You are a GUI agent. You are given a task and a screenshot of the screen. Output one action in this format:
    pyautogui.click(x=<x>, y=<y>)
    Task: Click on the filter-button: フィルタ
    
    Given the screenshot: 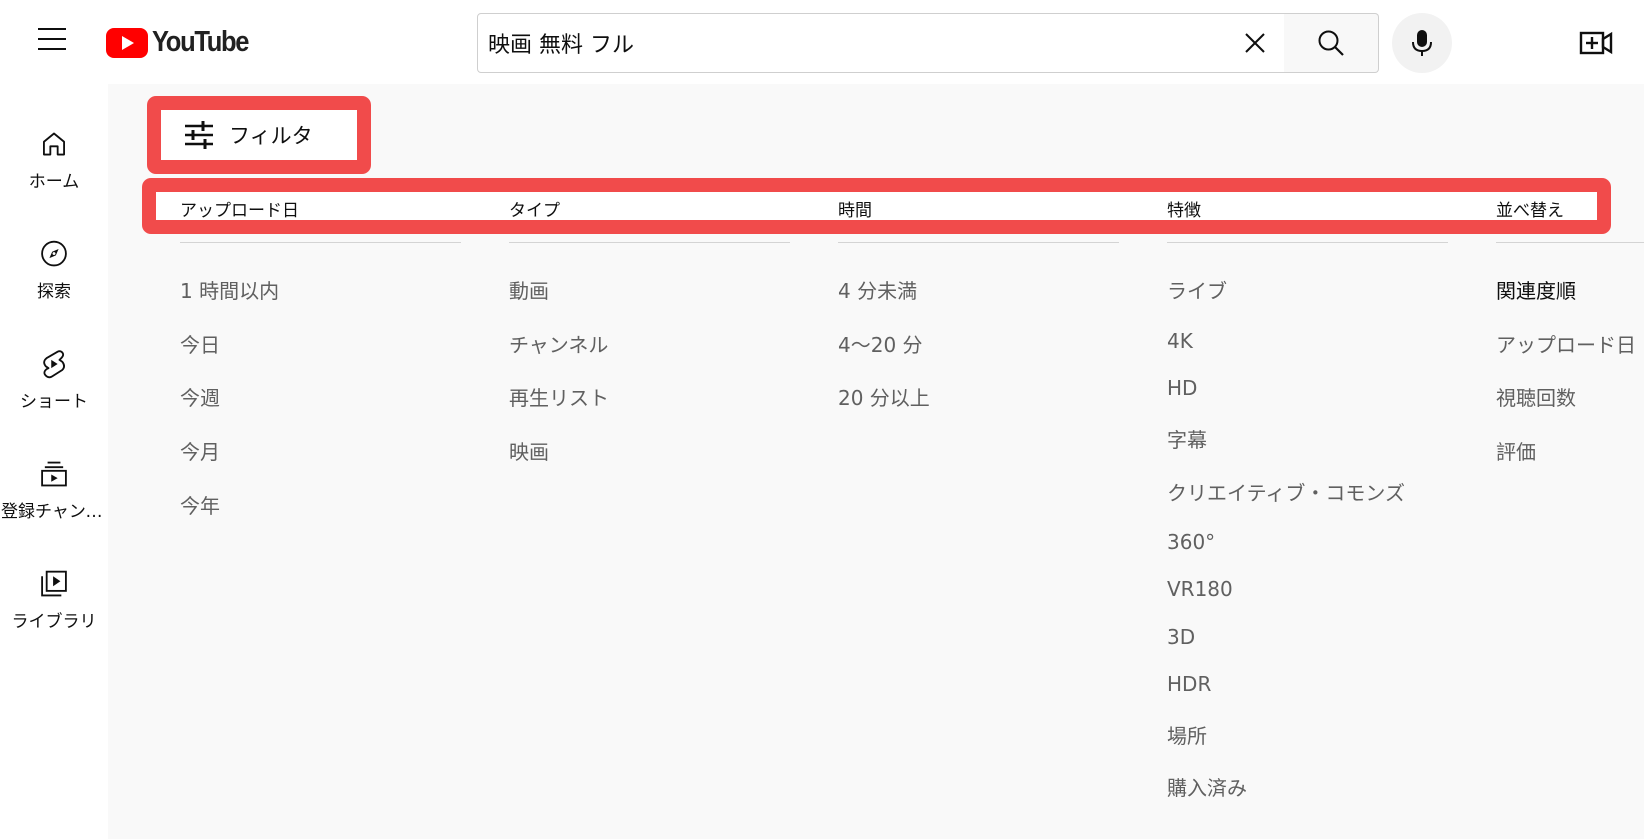 What is the action you would take?
    pyautogui.click(x=259, y=135)
    